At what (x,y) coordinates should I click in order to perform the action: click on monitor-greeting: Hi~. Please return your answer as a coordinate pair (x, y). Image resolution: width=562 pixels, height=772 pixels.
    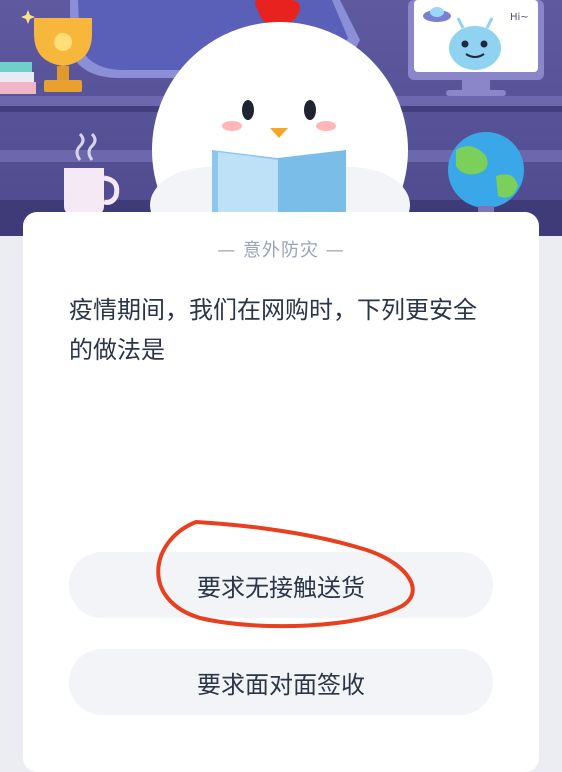
    Looking at the image, I should click on (519, 17).